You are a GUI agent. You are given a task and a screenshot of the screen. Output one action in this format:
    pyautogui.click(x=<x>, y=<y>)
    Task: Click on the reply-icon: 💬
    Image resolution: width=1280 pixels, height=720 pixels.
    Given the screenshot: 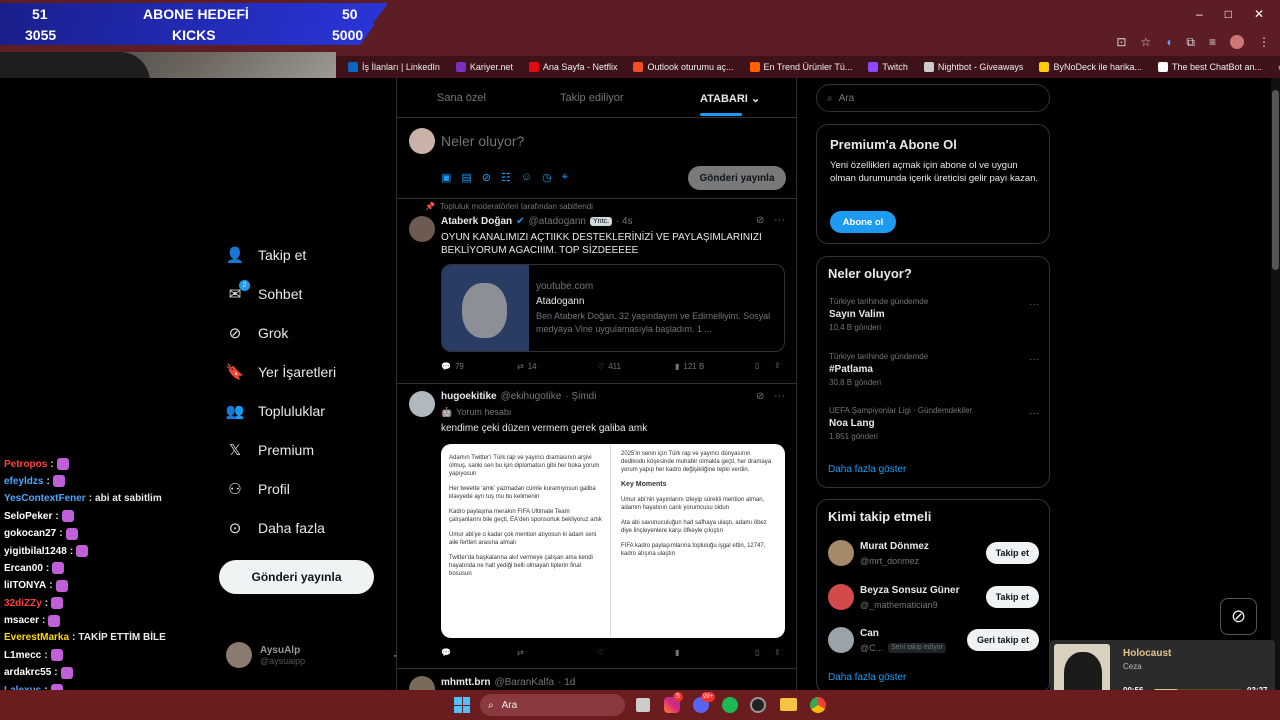 What is the action you would take?
    pyautogui.click(x=446, y=652)
    